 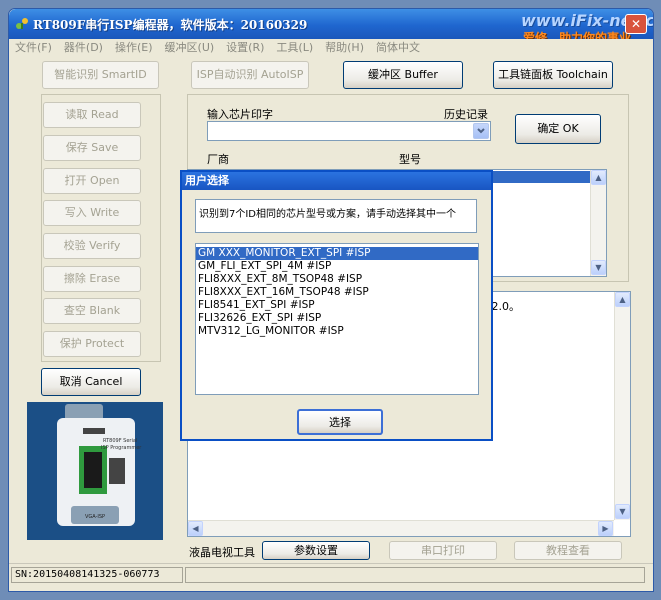 I want to click on open-button: 打开 Open, so click(x=92, y=181).